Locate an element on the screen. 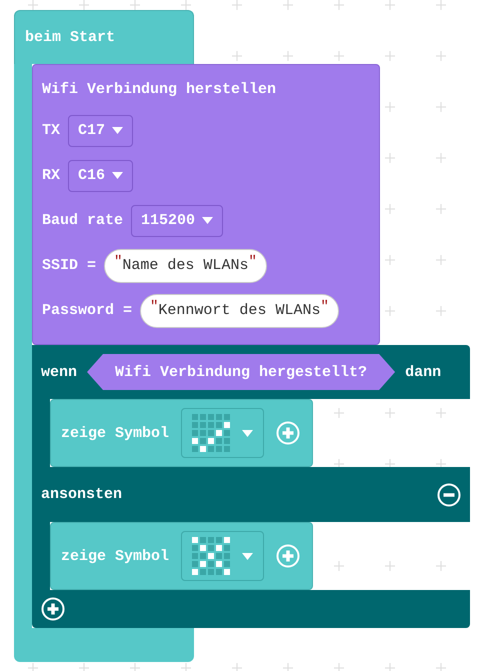 This screenshot has width=480, height=671. remove-else-icon is located at coordinates (449, 494).